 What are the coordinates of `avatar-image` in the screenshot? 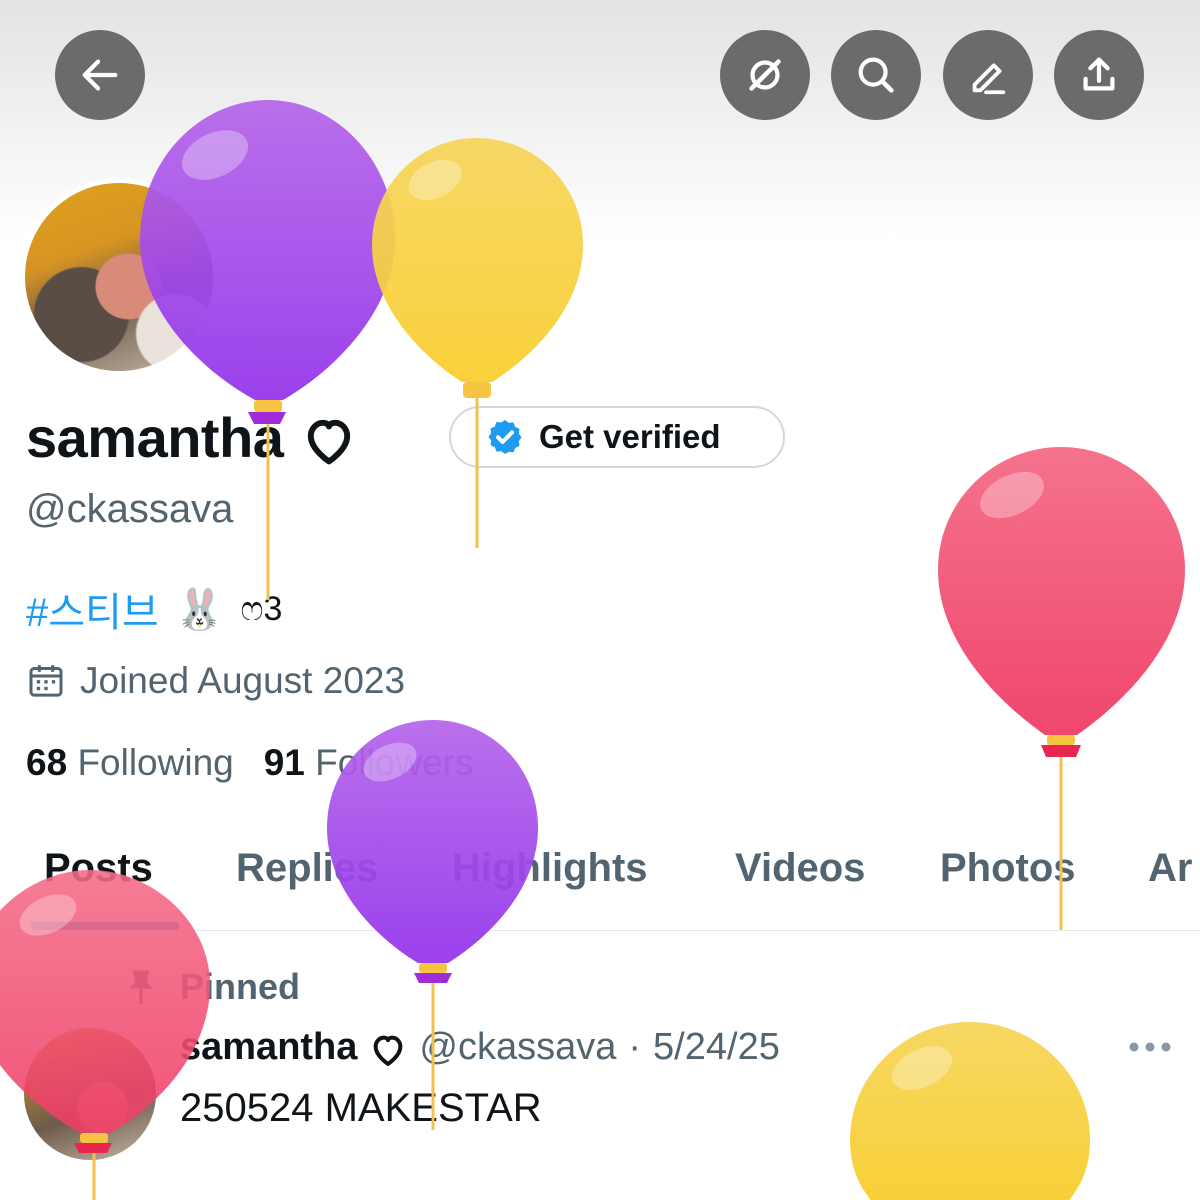 It's located at (119, 277).